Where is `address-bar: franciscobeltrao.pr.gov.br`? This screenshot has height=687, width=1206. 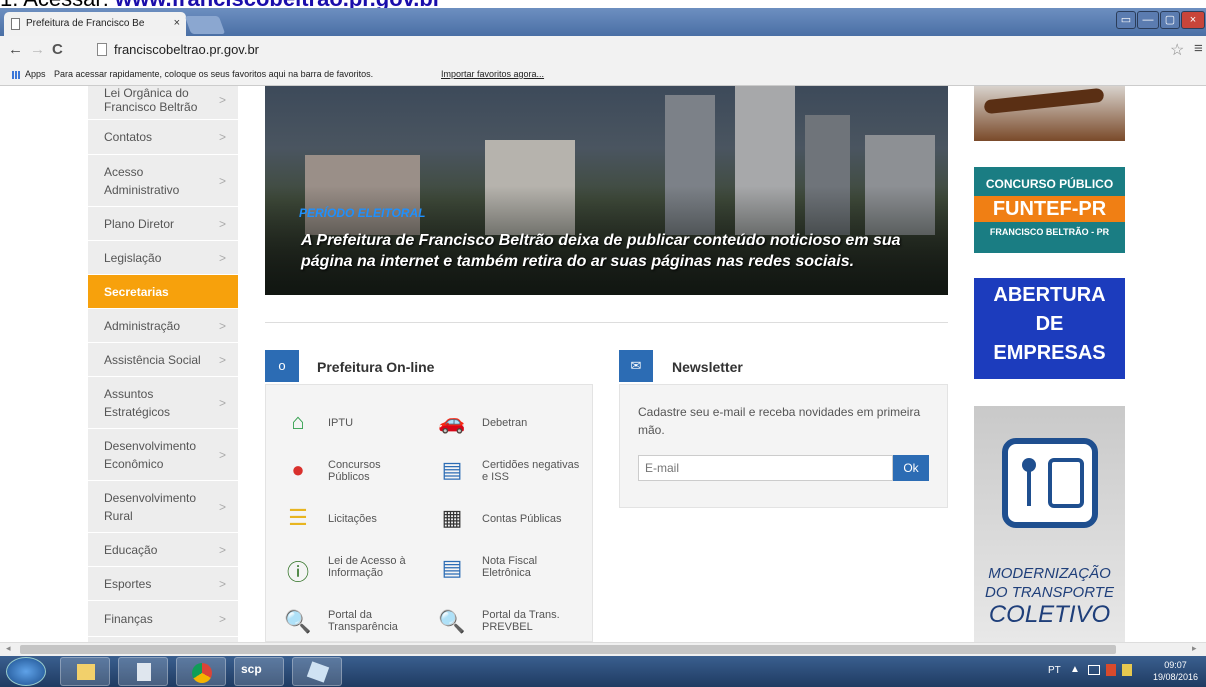
address-bar: franciscobeltrao.pr.gov.br is located at coordinates (186, 49).